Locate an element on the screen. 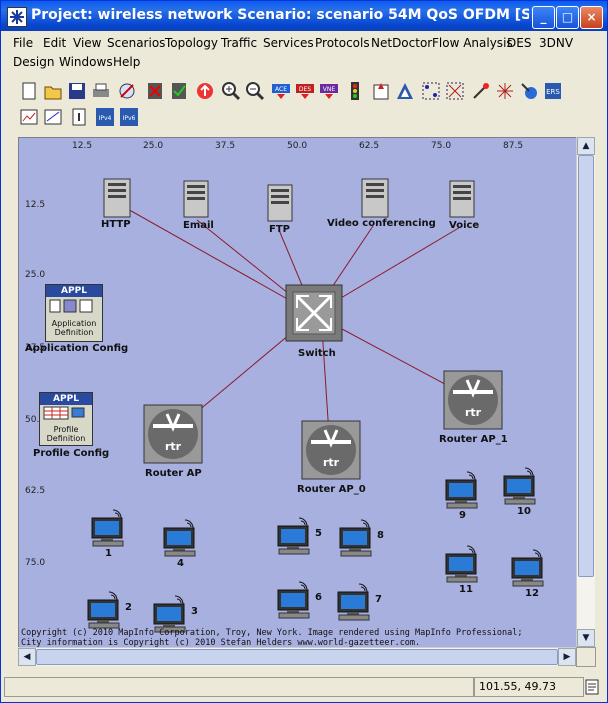 The height and width of the screenshot is (703, 608). scroll-right-arrow-icon: ▶ is located at coordinates (567, 657).